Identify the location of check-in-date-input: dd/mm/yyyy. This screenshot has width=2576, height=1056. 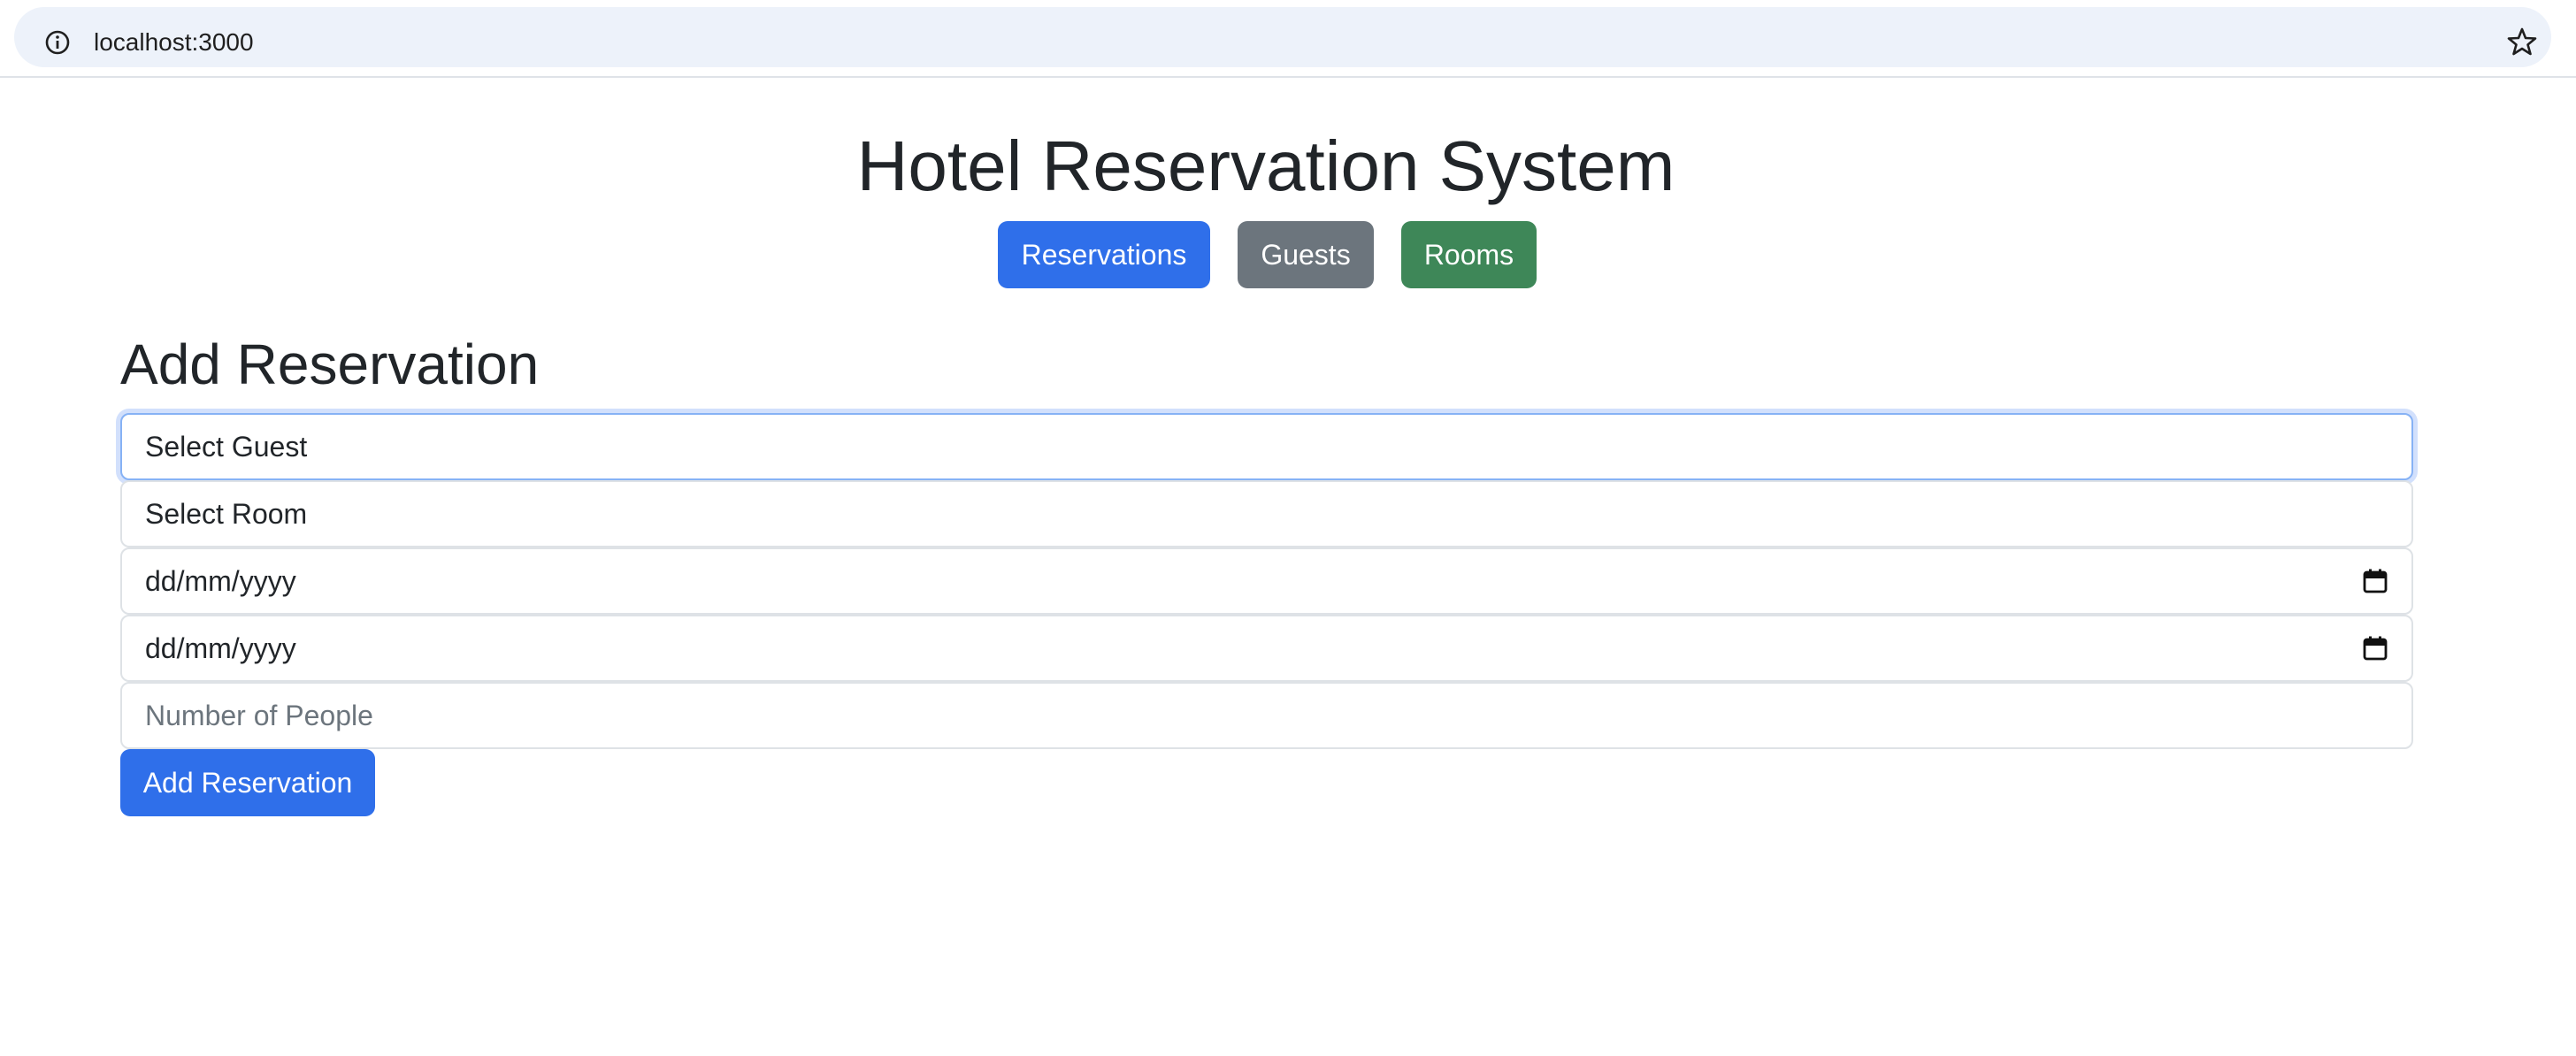
(1266, 581).